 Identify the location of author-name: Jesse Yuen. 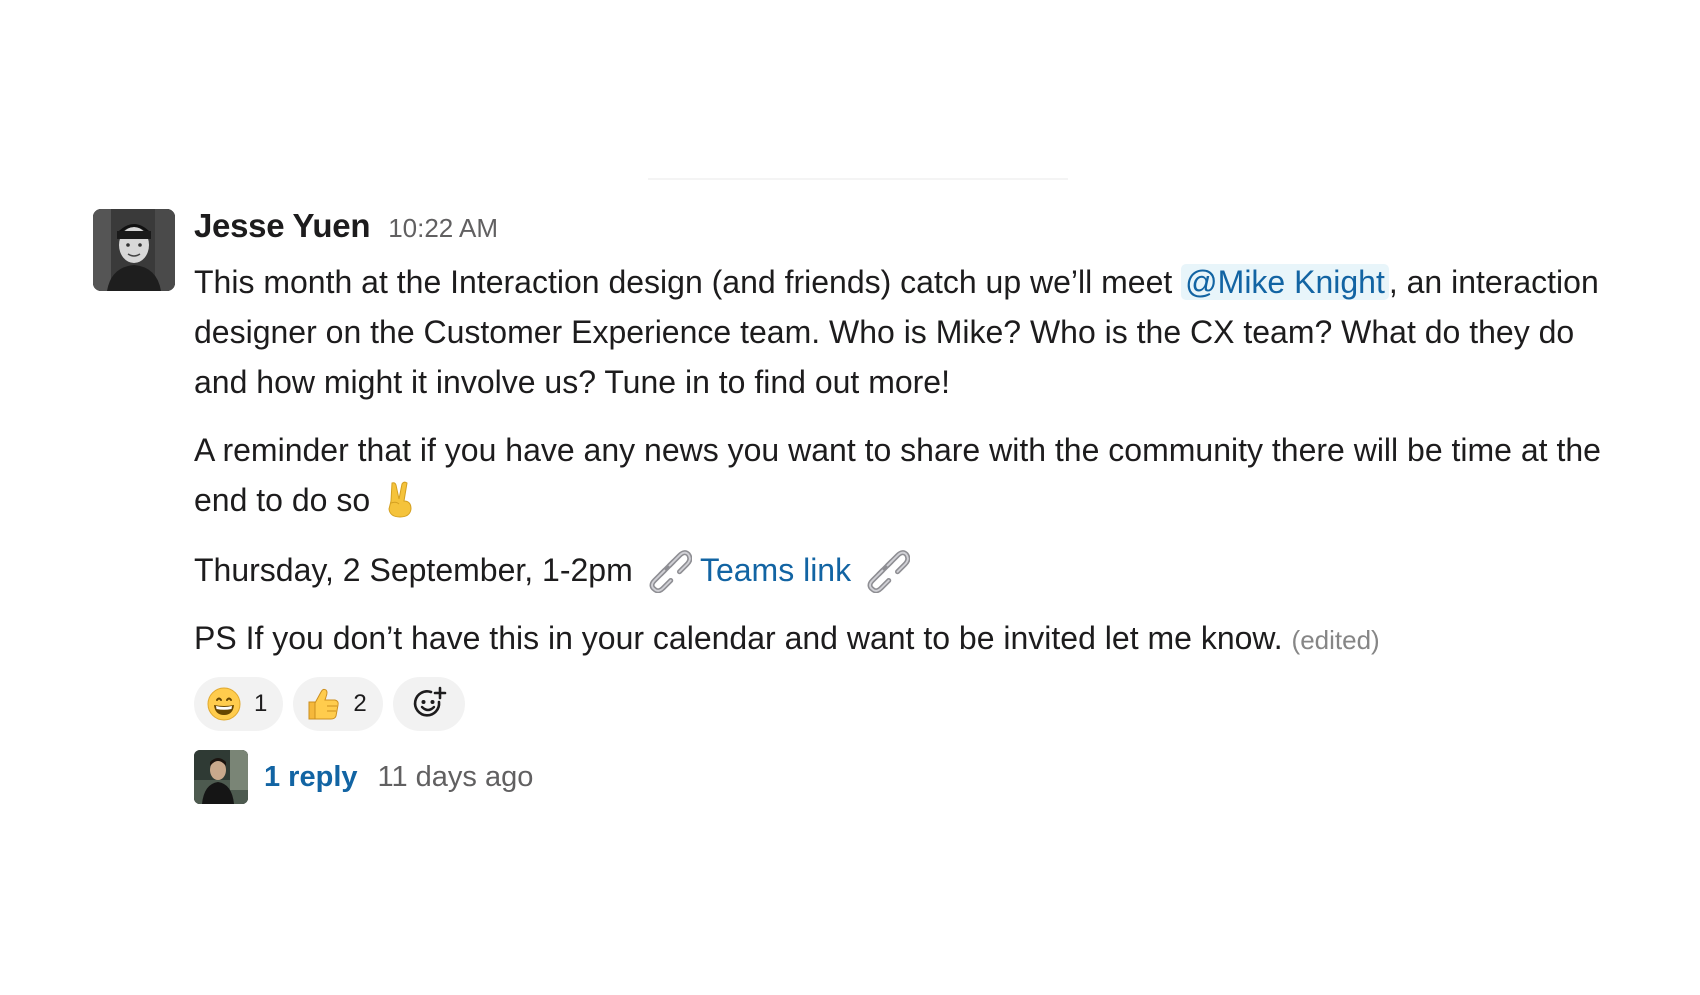
(282, 226).